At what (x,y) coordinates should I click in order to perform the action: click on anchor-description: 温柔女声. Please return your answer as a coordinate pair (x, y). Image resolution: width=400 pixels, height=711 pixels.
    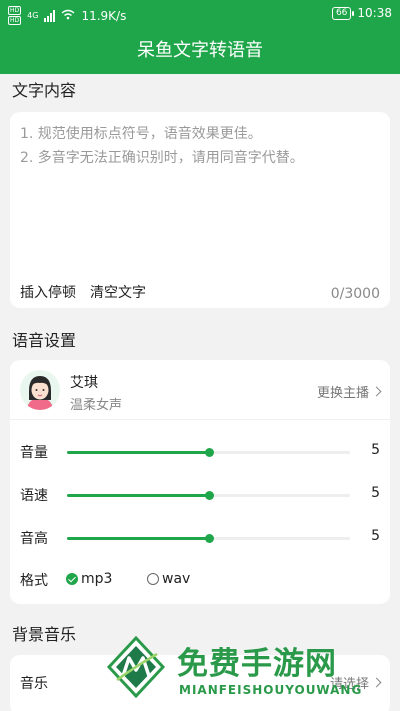
    Looking at the image, I should click on (96, 405).